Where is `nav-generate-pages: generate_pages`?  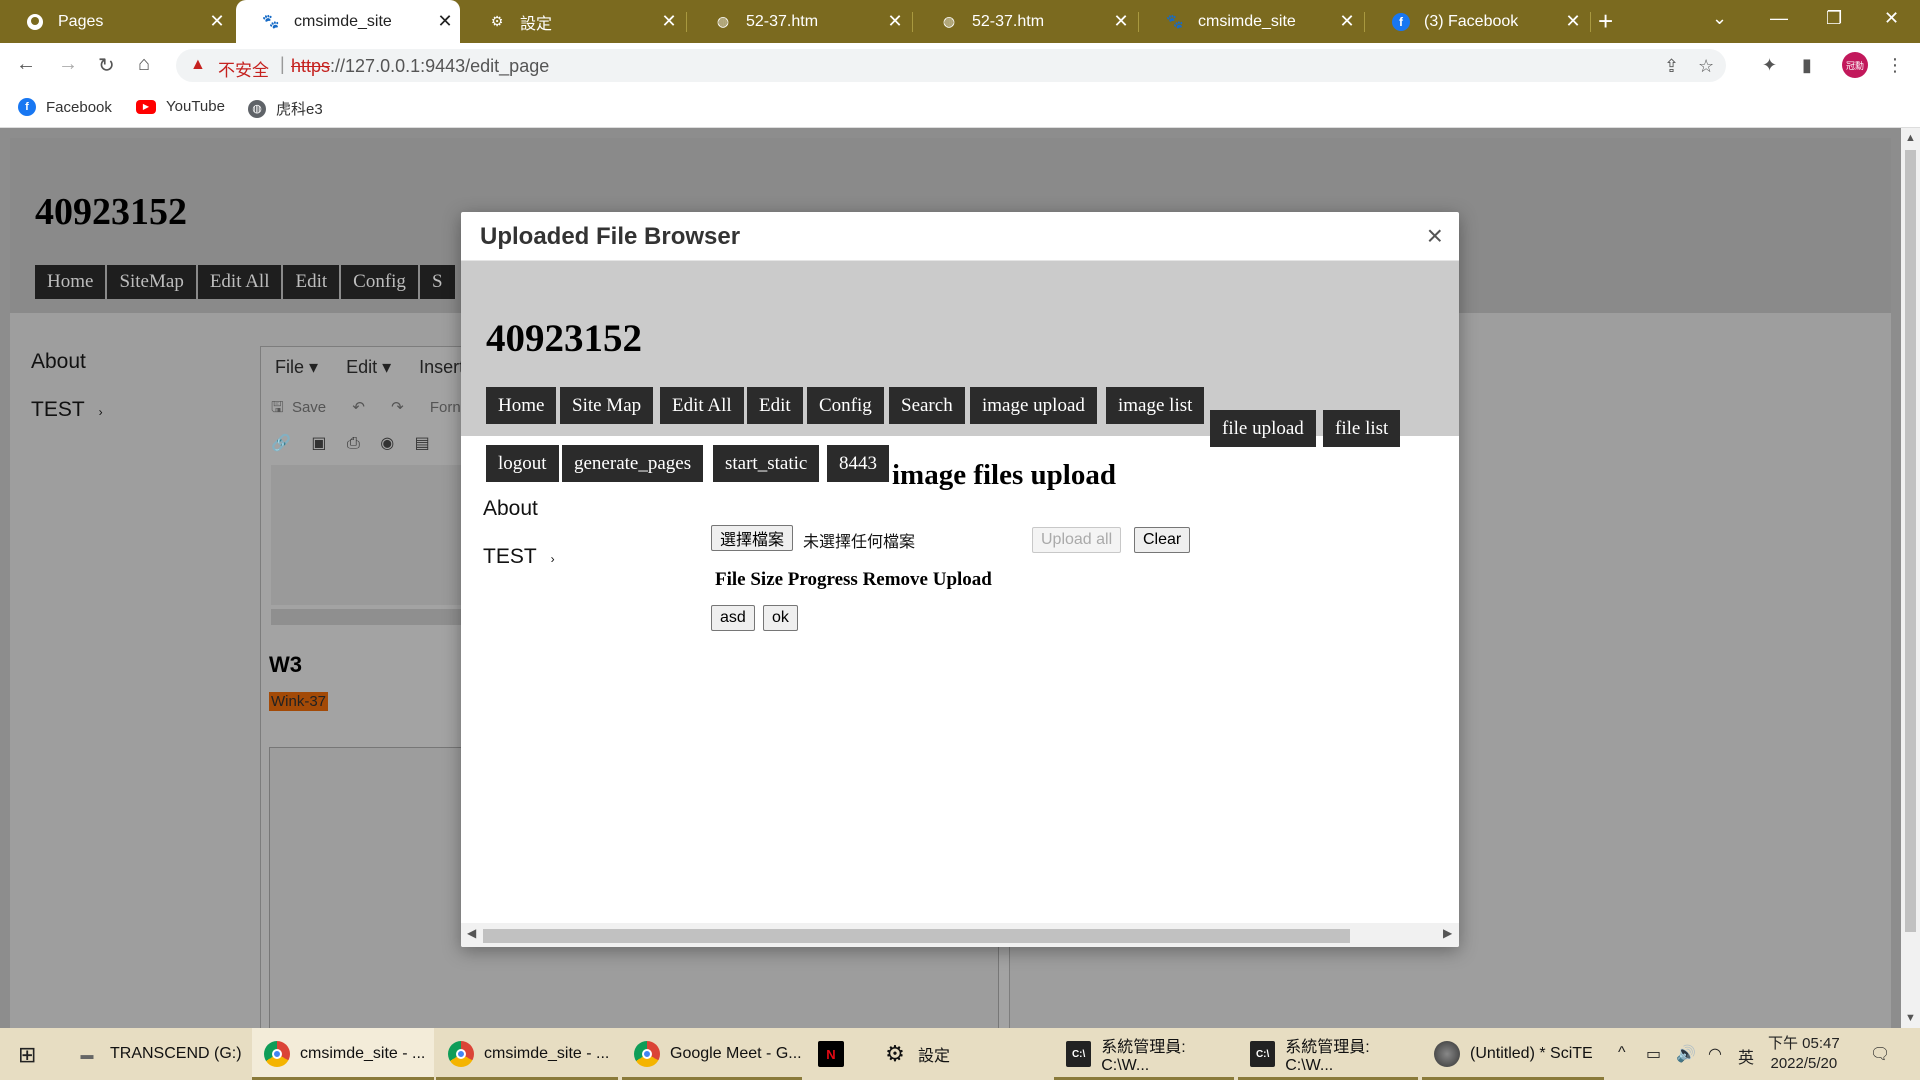 nav-generate-pages: generate_pages is located at coordinates (633, 463).